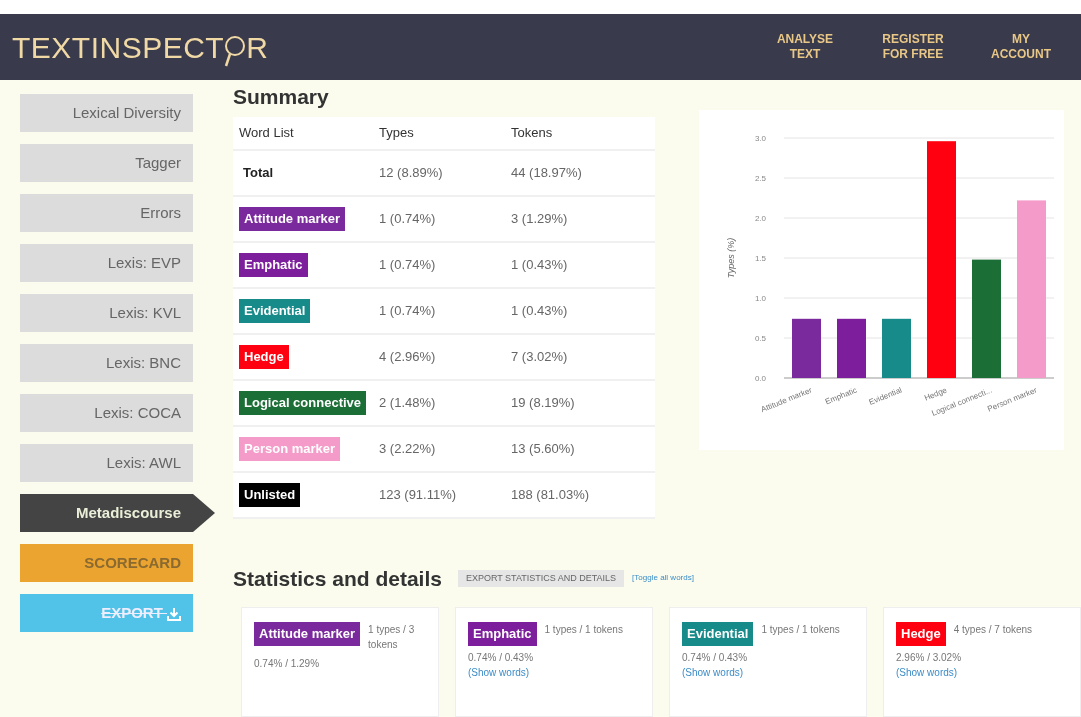 Image resolution: width=1081 pixels, height=717 pixels. Describe the element at coordinates (993, 630) in the screenshot. I see `count-text: 4 types / 7 tokens` at that location.